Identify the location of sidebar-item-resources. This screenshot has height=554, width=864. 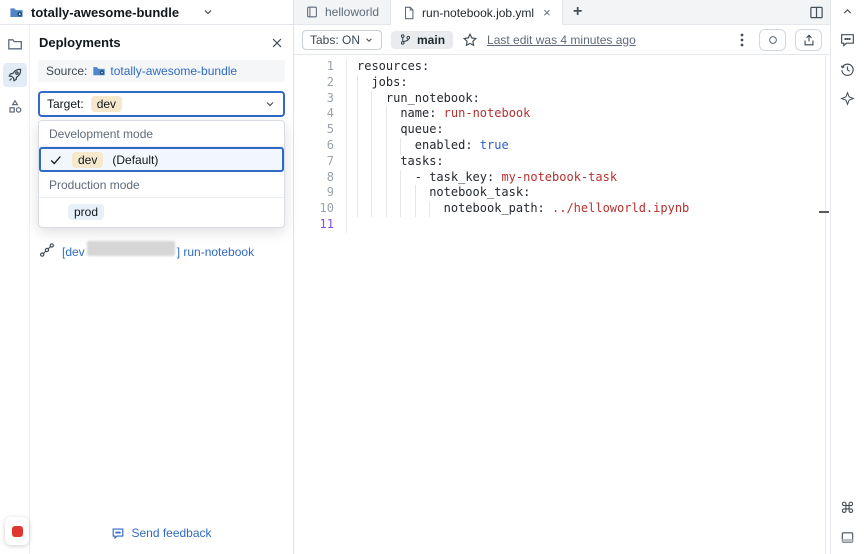
(15, 106).